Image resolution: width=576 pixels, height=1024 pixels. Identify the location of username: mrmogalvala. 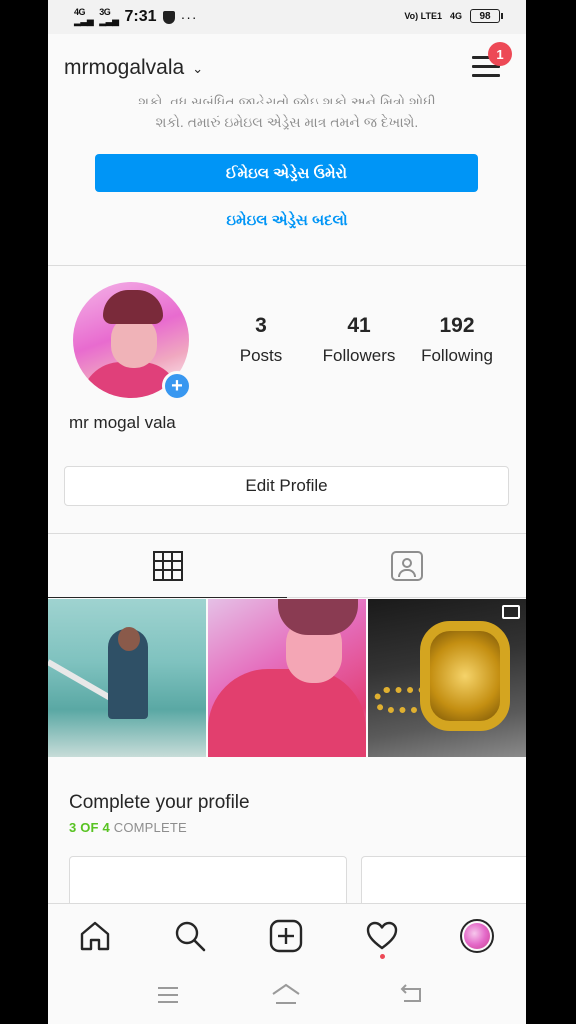
(124, 67).